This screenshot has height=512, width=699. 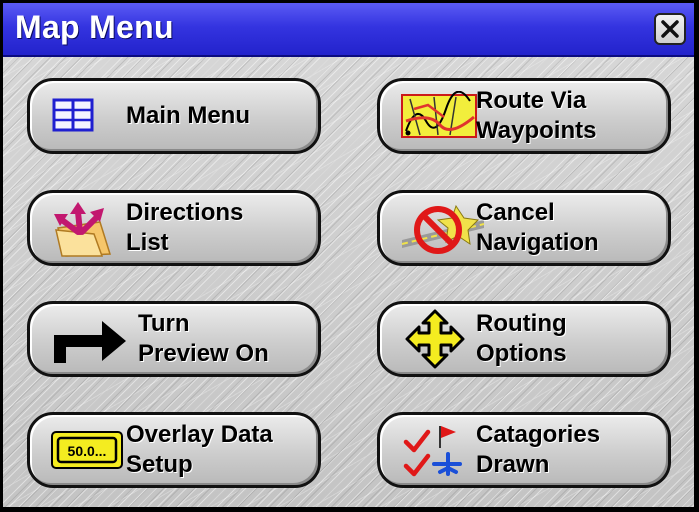 I want to click on cancel-navigation-icon, so click(x=443, y=229).